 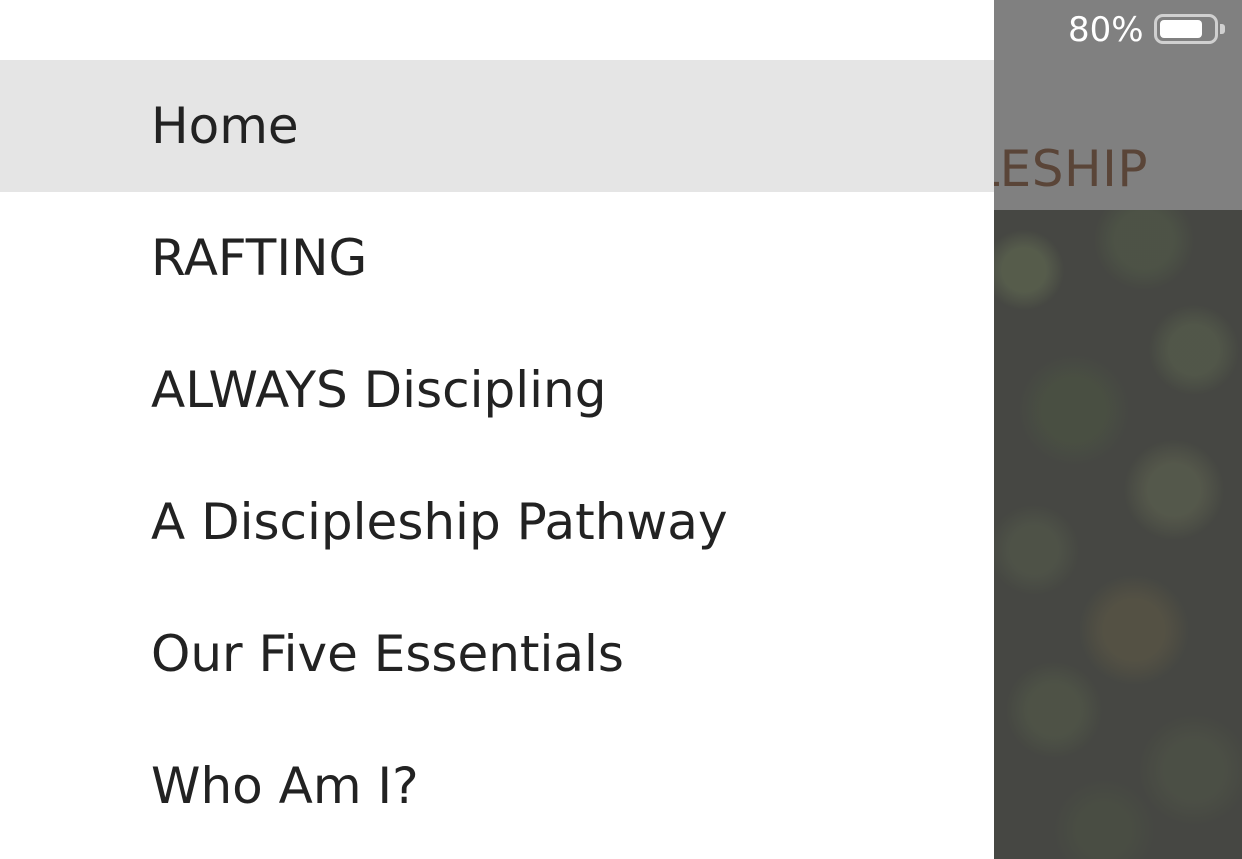 I want to click on menu-item-always-discipling: ALWAYS Discipling, so click(x=497, y=390).